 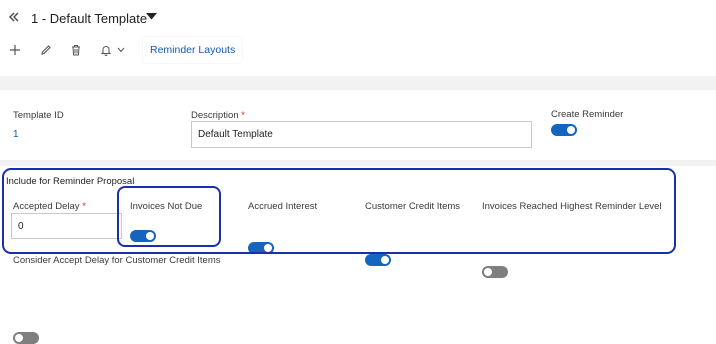 I want to click on title-dropdown-caret-icon, so click(x=151, y=16).